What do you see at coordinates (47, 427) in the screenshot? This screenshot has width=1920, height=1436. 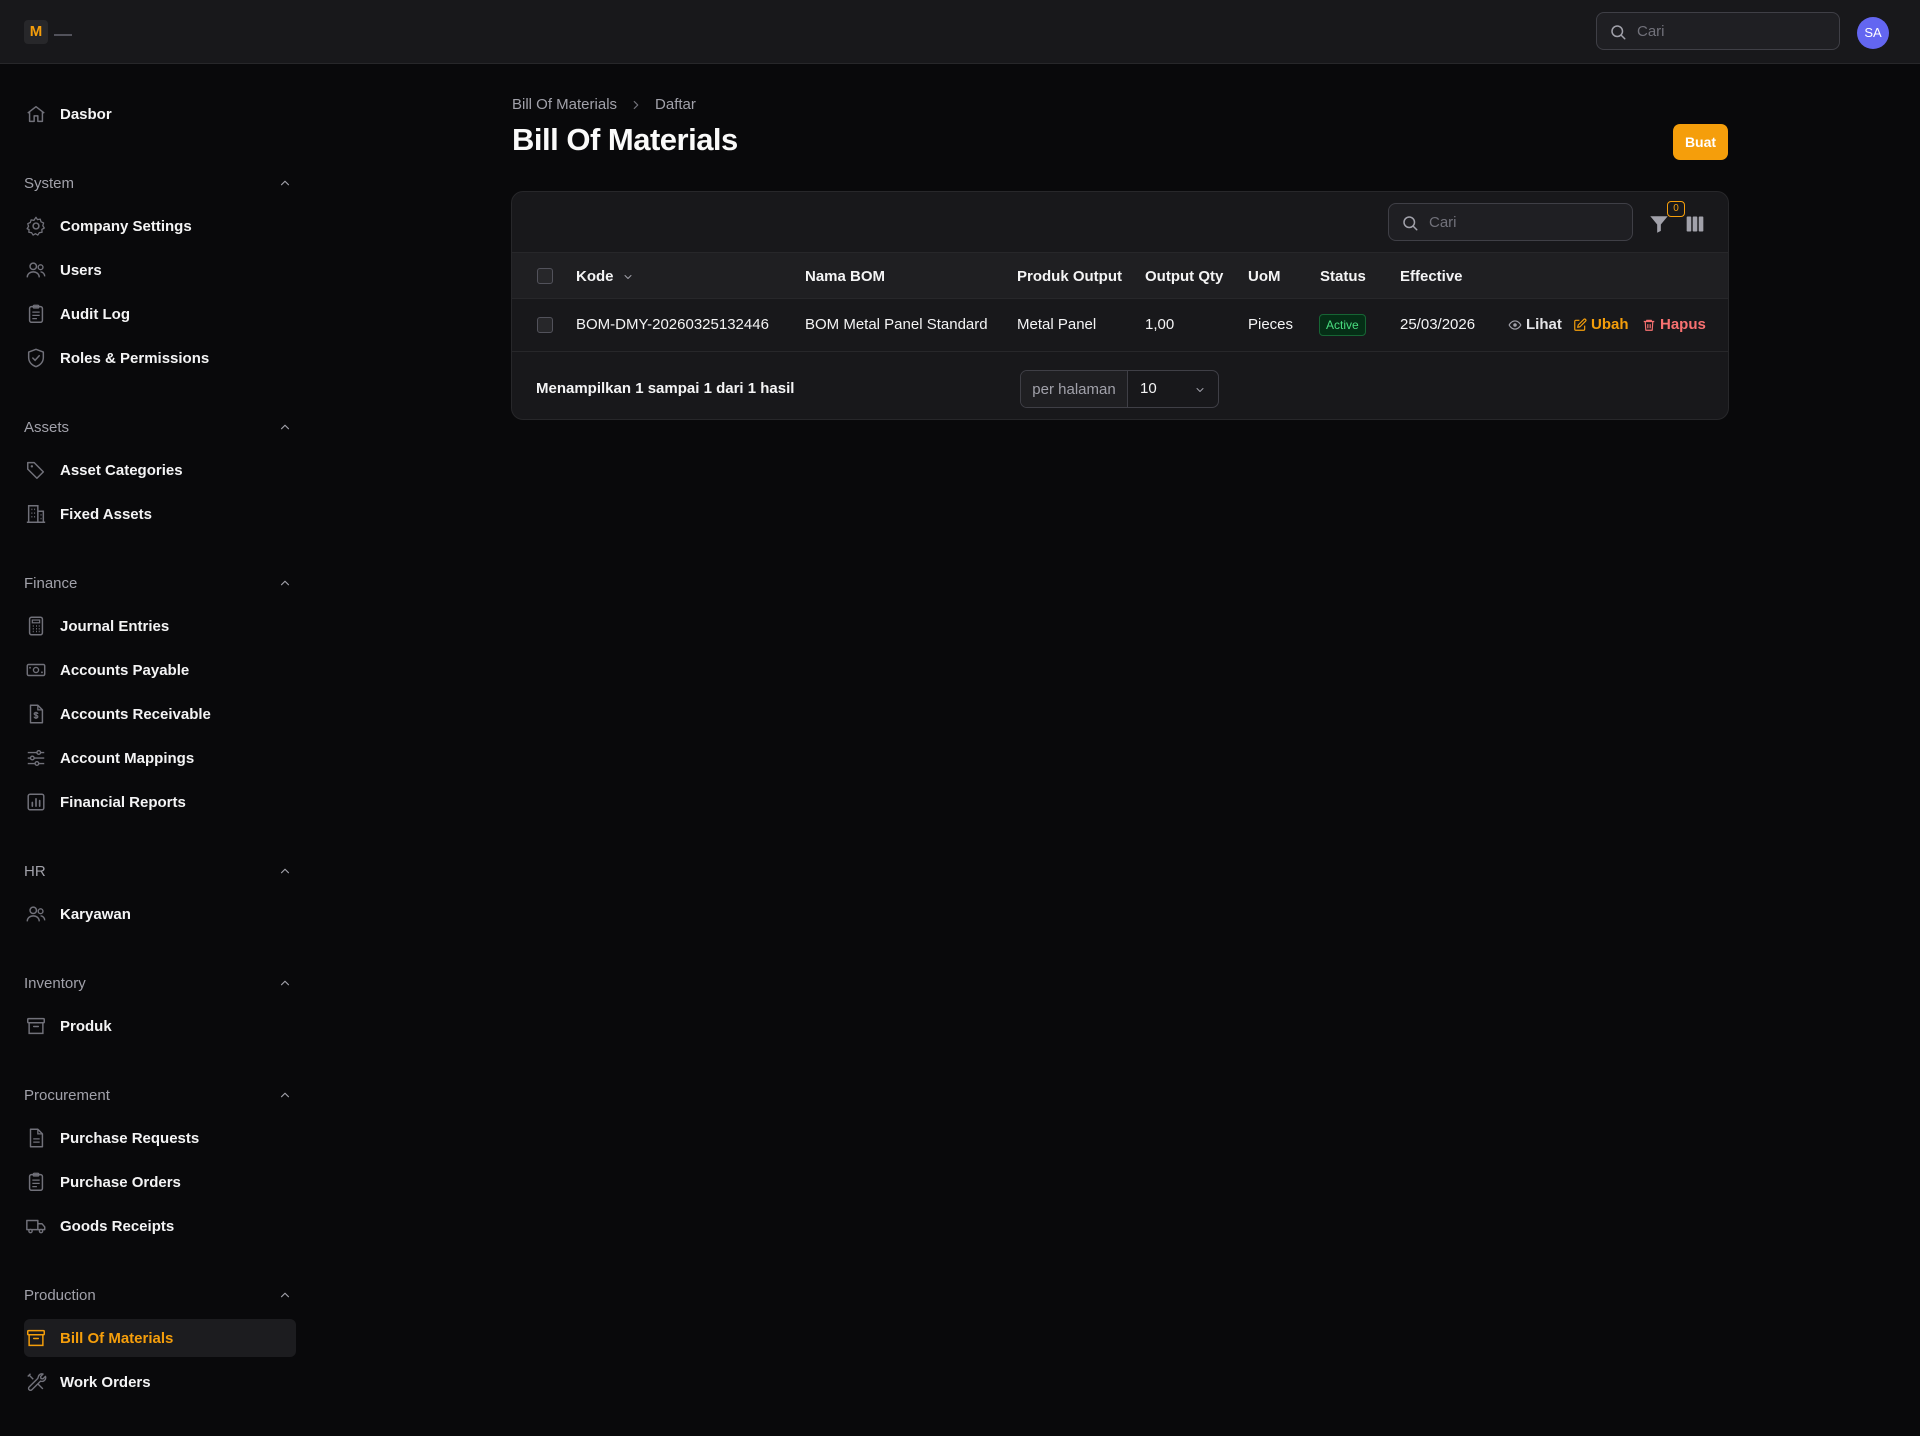 I see `sidebar-group-label: Assets` at bounding box center [47, 427].